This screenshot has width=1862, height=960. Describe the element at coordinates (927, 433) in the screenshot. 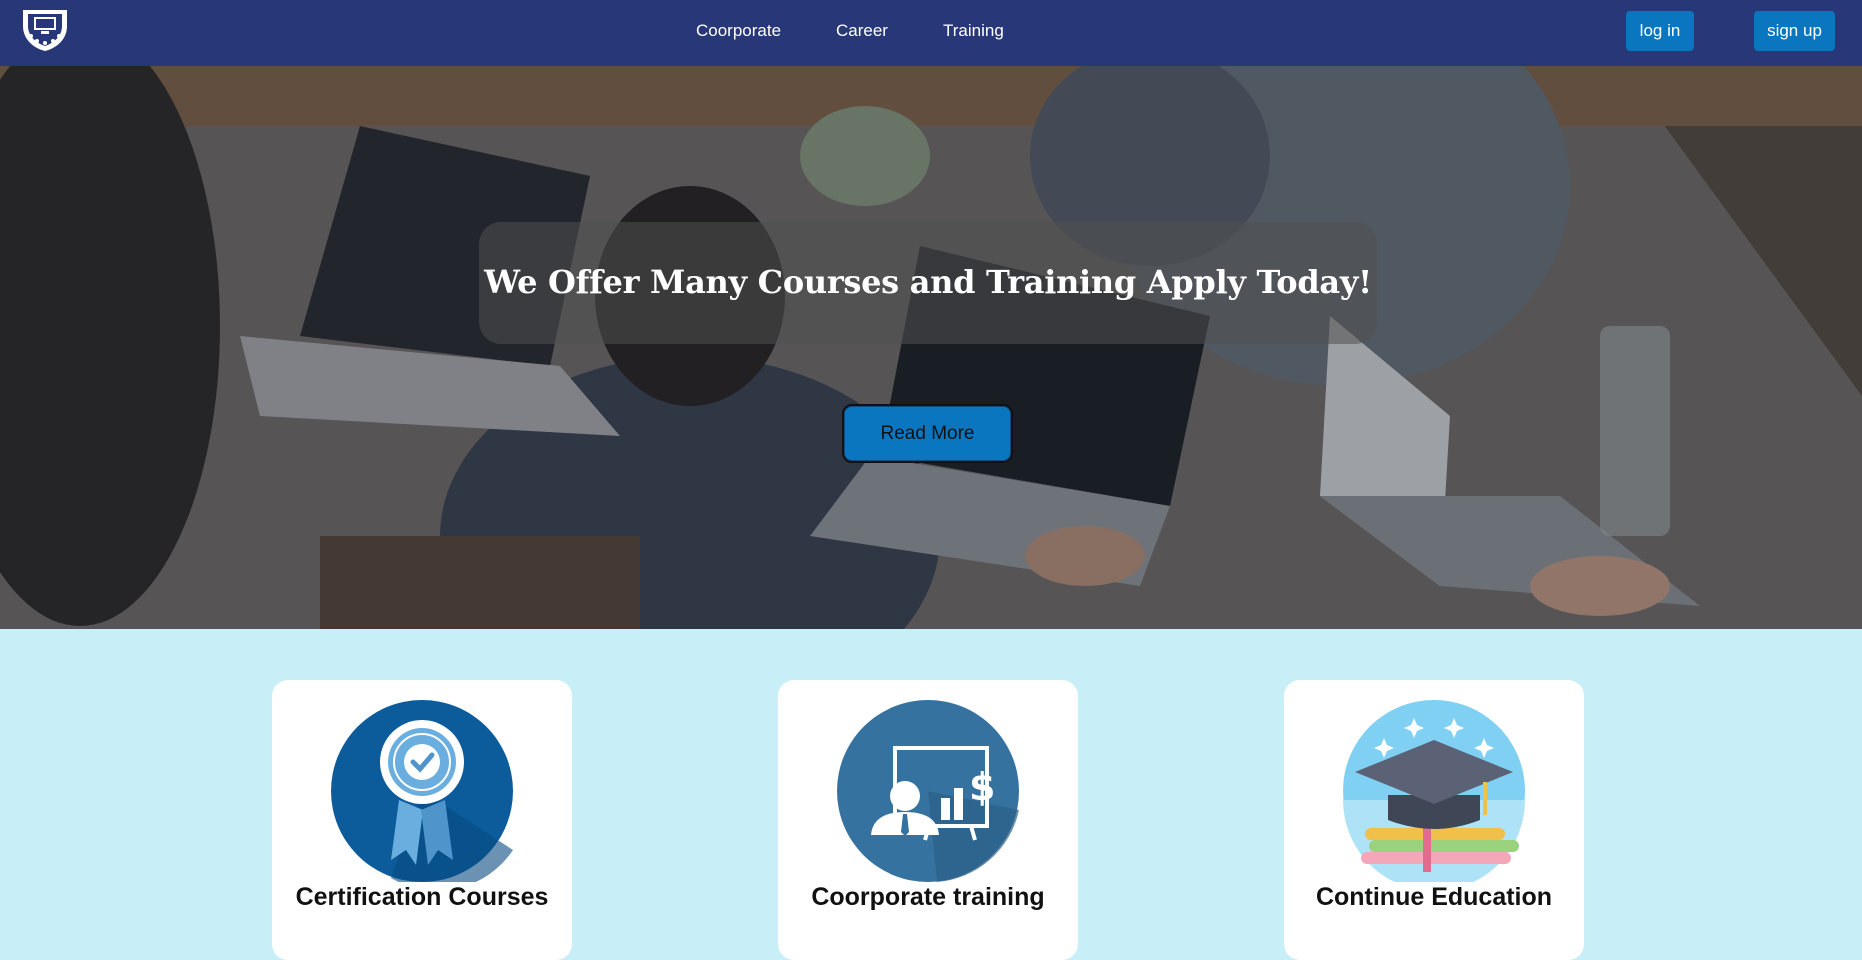

I see `read-more-button: Read More` at that location.